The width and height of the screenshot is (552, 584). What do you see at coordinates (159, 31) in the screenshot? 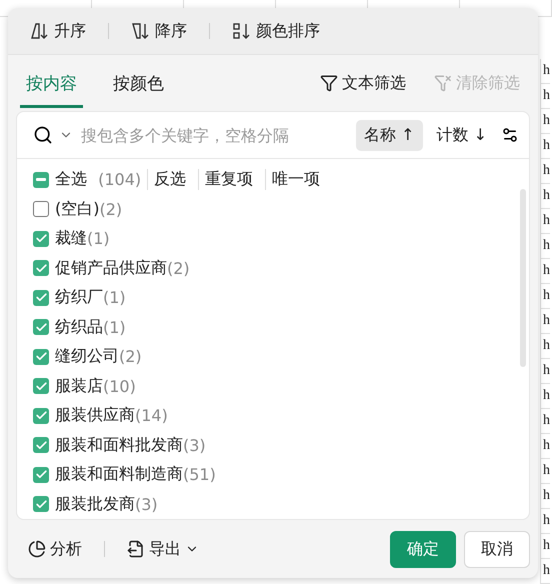
I see `sort-button: 降序` at bounding box center [159, 31].